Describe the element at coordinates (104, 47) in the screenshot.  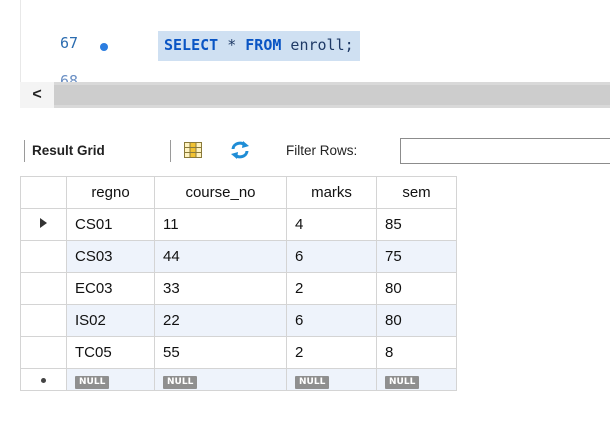
I see `statement-marker-icon` at that location.